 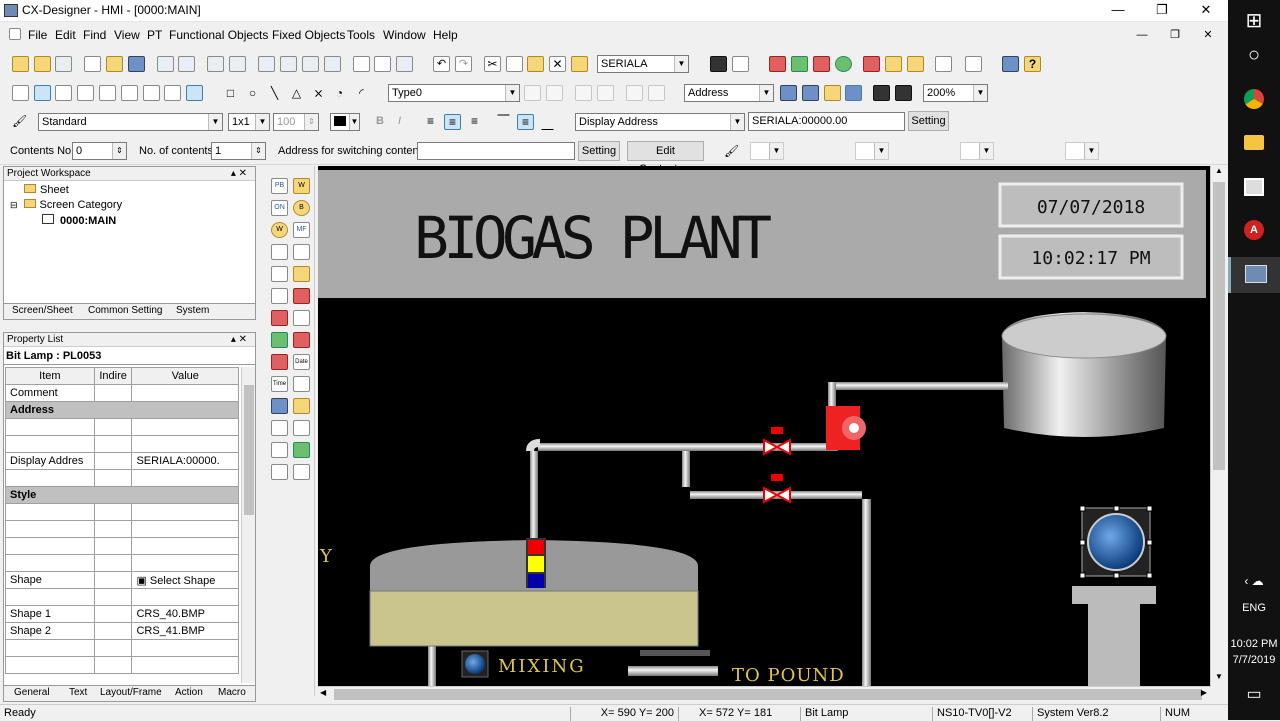 What do you see at coordinates (492, 64) in the screenshot?
I see `cut-icon: ✂` at bounding box center [492, 64].